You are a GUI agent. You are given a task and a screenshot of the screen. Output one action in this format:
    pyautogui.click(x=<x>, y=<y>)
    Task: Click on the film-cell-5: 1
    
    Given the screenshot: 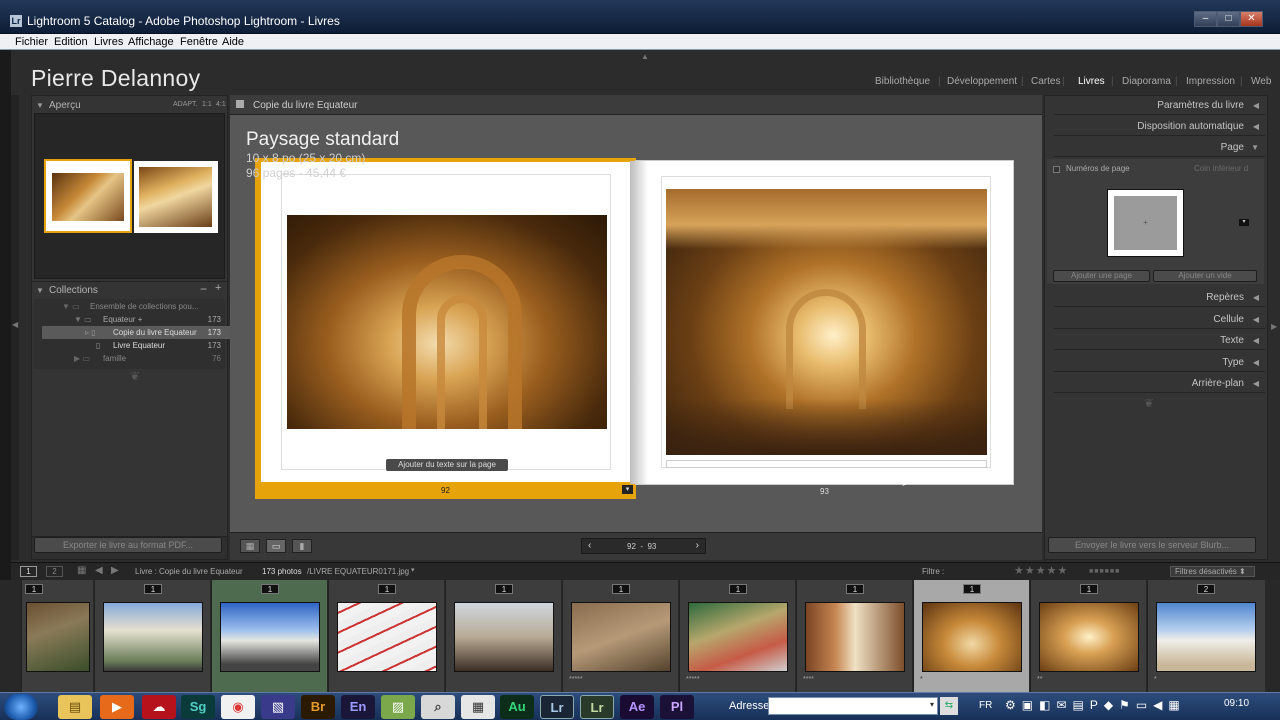 What is the action you would take?
    pyautogui.click(x=503, y=636)
    